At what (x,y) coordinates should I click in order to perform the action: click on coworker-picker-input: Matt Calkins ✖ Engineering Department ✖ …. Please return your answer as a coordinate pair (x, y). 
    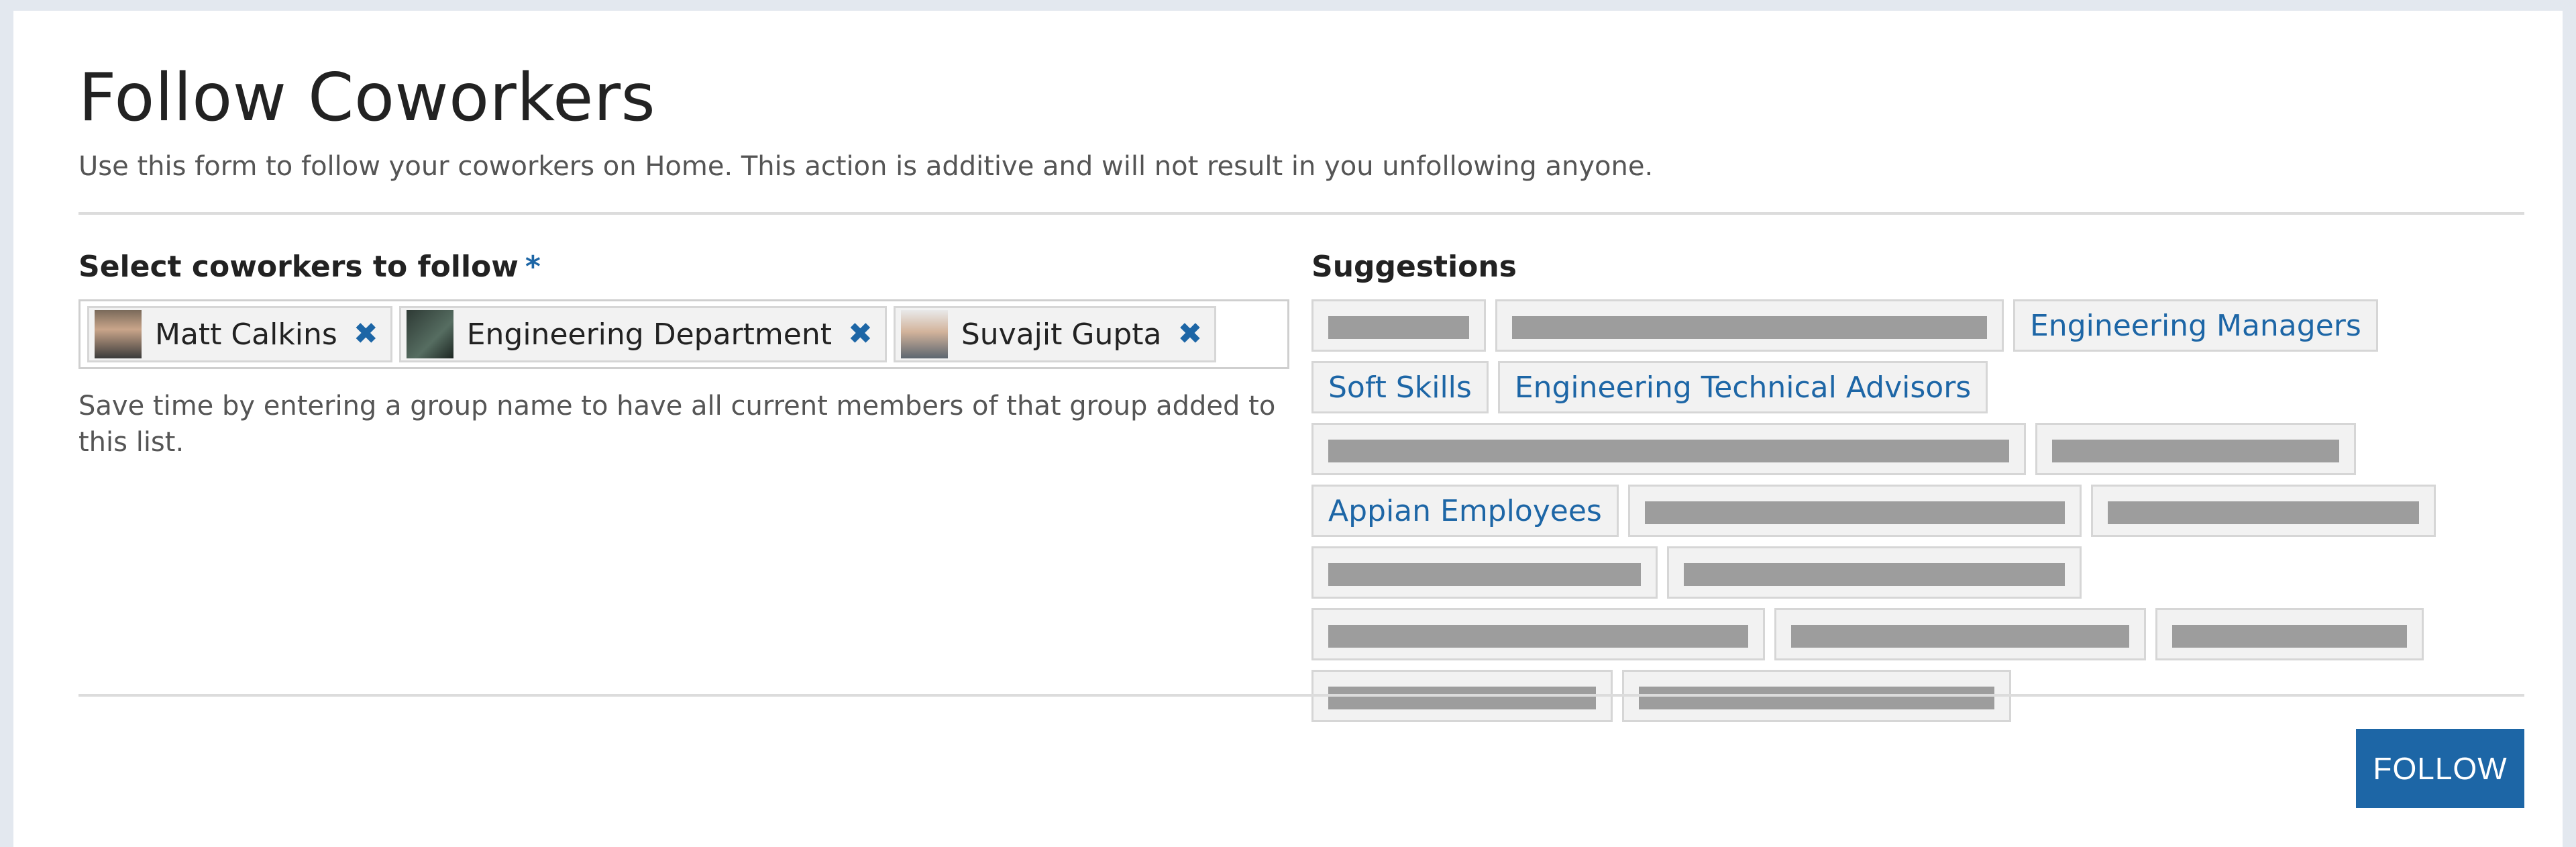
    Looking at the image, I should click on (683, 334).